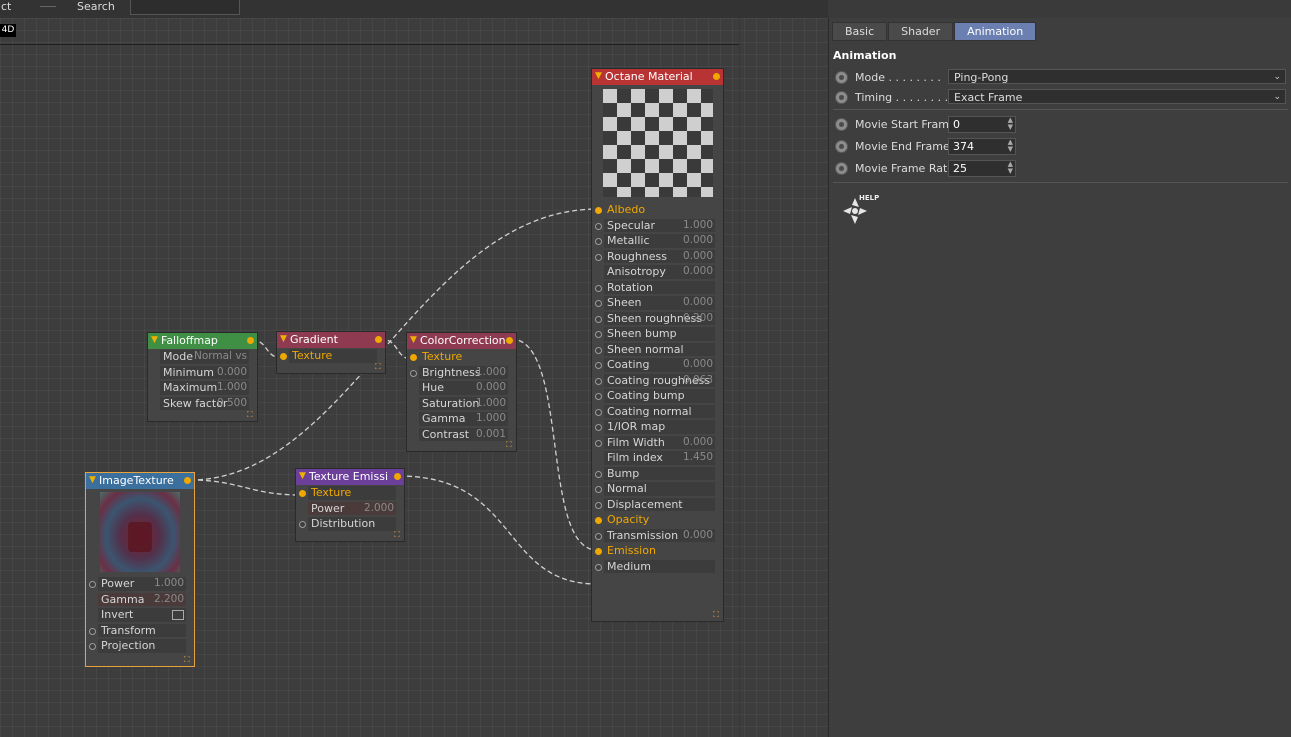 The image size is (1291, 737). Describe the element at coordinates (860, 31) in the screenshot. I see `tab-basic: Basic` at that location.